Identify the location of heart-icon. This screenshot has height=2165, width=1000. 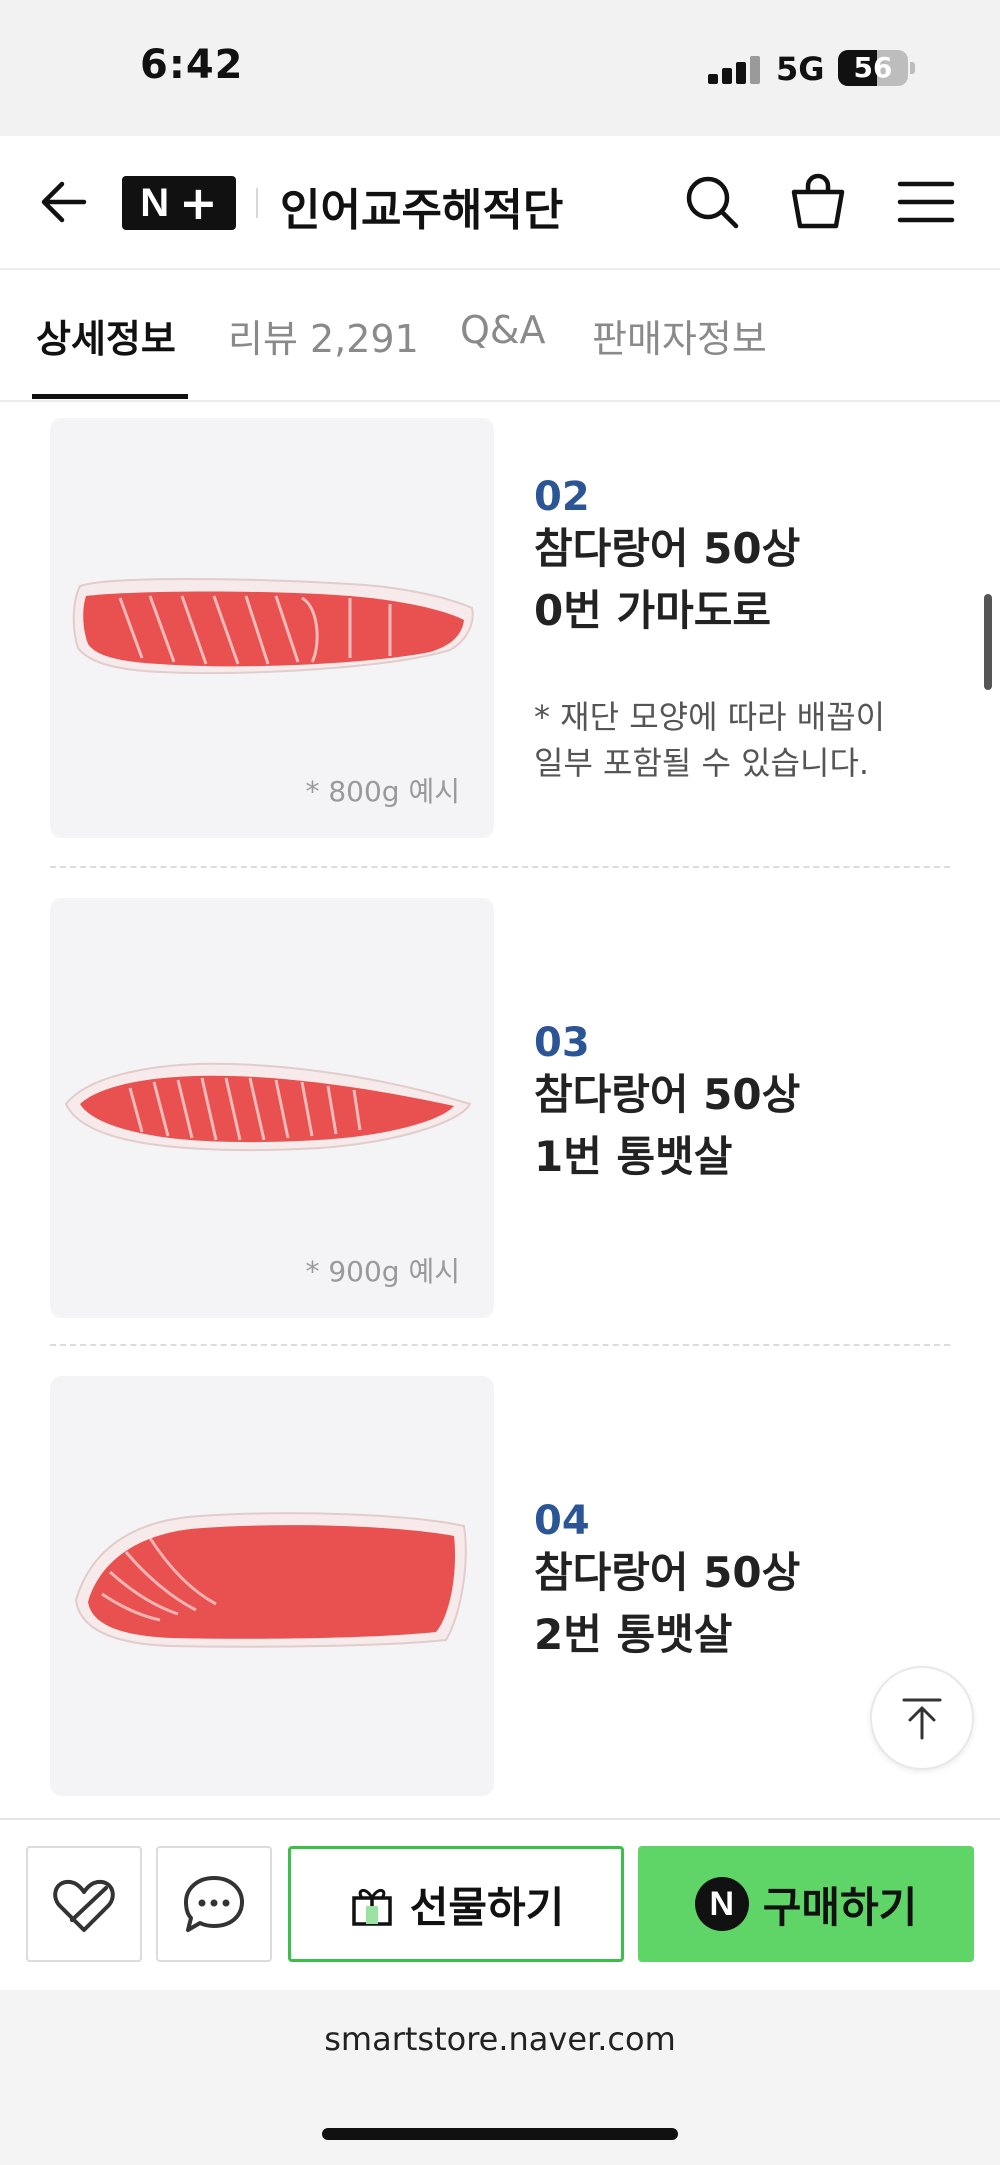
(84, 1905).